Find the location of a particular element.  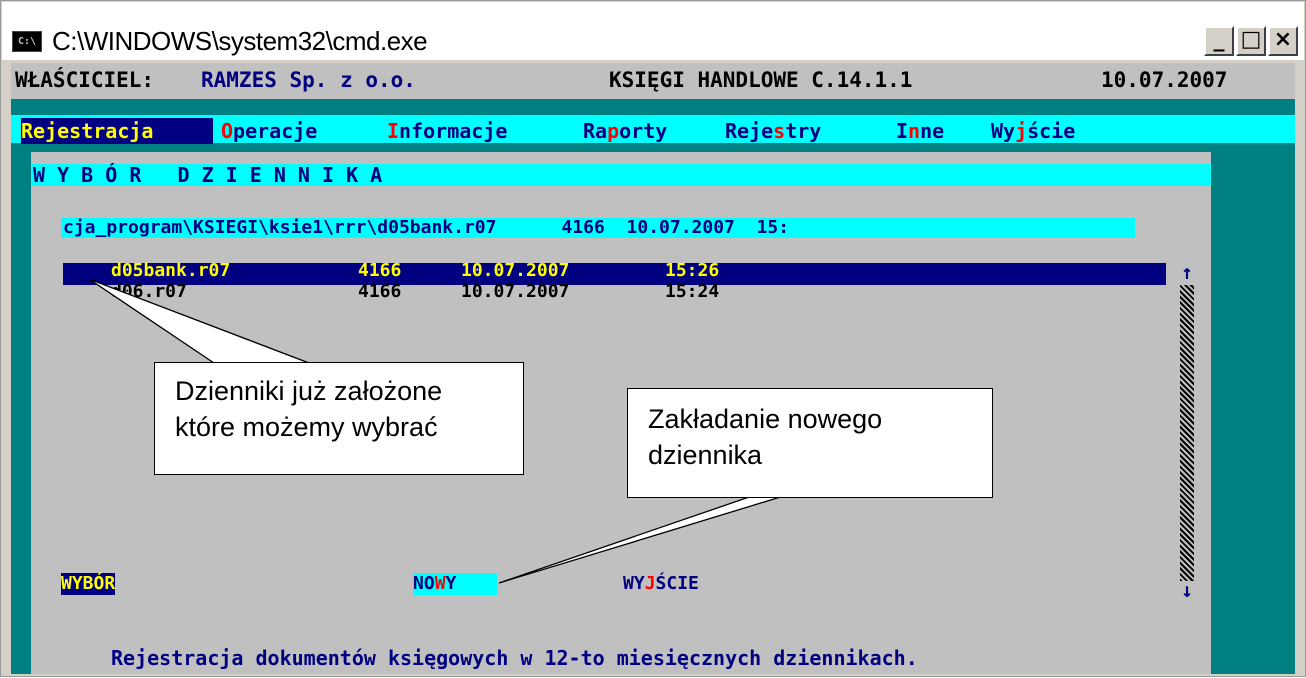

pointer-existing is located at coordinates (199, 321).